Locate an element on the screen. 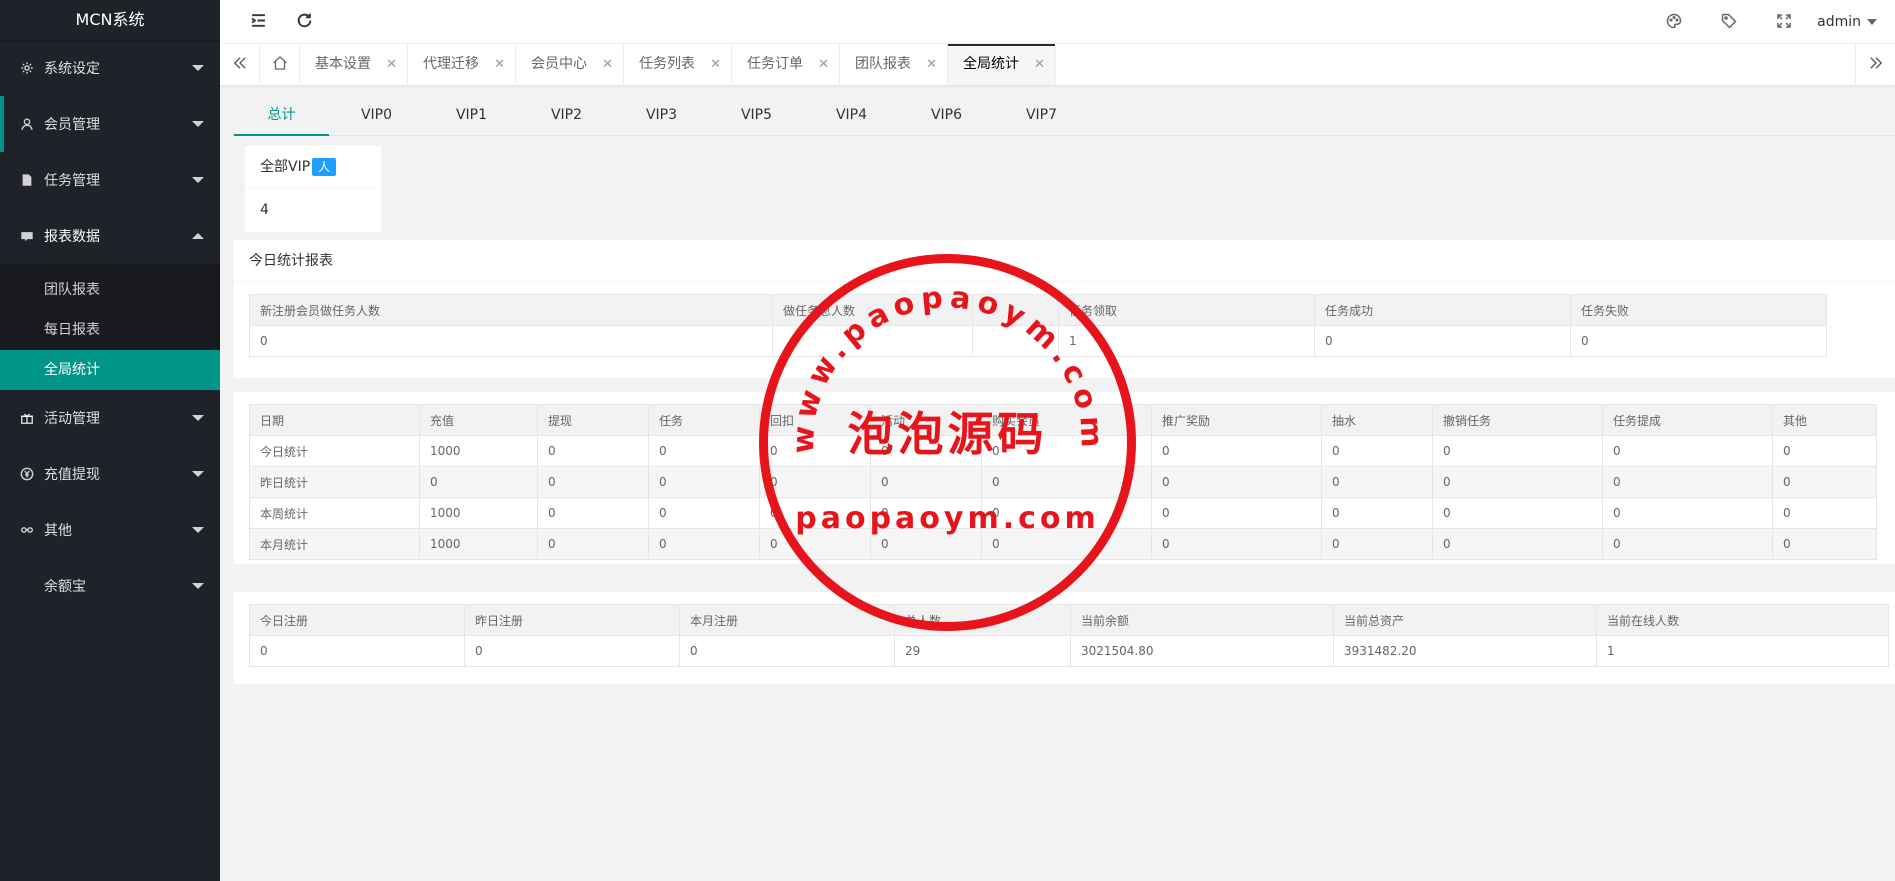 This screenshot has height=881, width=1895. vip-tab-vip6: VIP6 is located at coordinates (946, 115).